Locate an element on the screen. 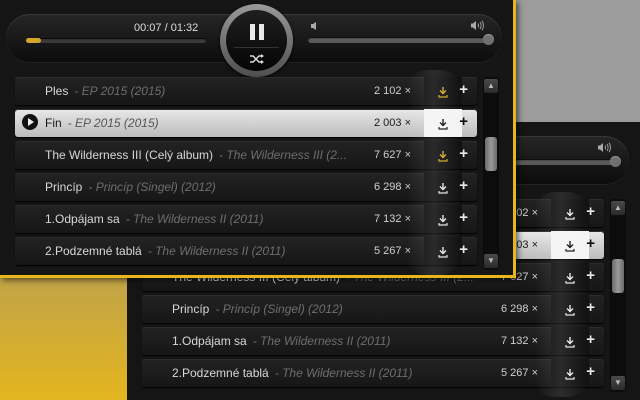  progress-bar is located at coordinates (116, 40).